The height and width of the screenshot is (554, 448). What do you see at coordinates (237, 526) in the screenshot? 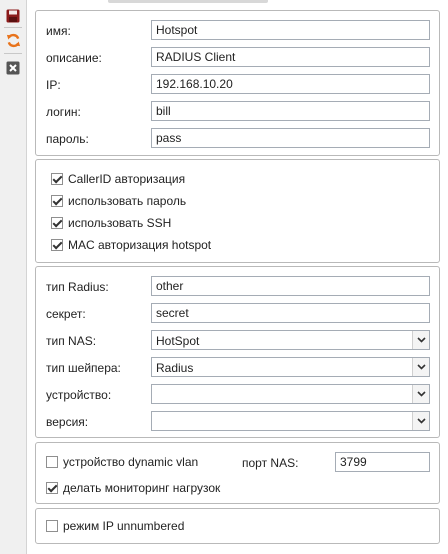
I see `unnumbered-panel: режим IP unnumbered` at bounding box center [237, 526].